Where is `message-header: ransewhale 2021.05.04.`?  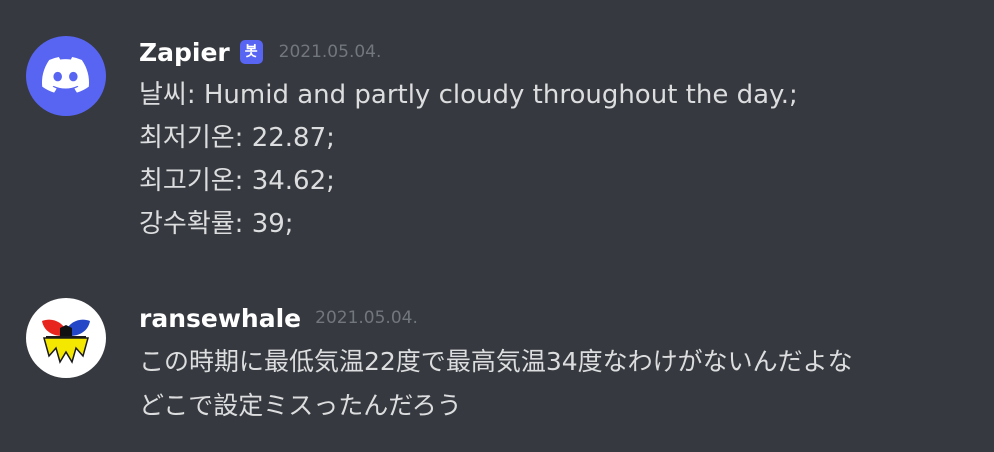 message-header: ransewhale 2021.05.04. is located at coordinates (556, 318).